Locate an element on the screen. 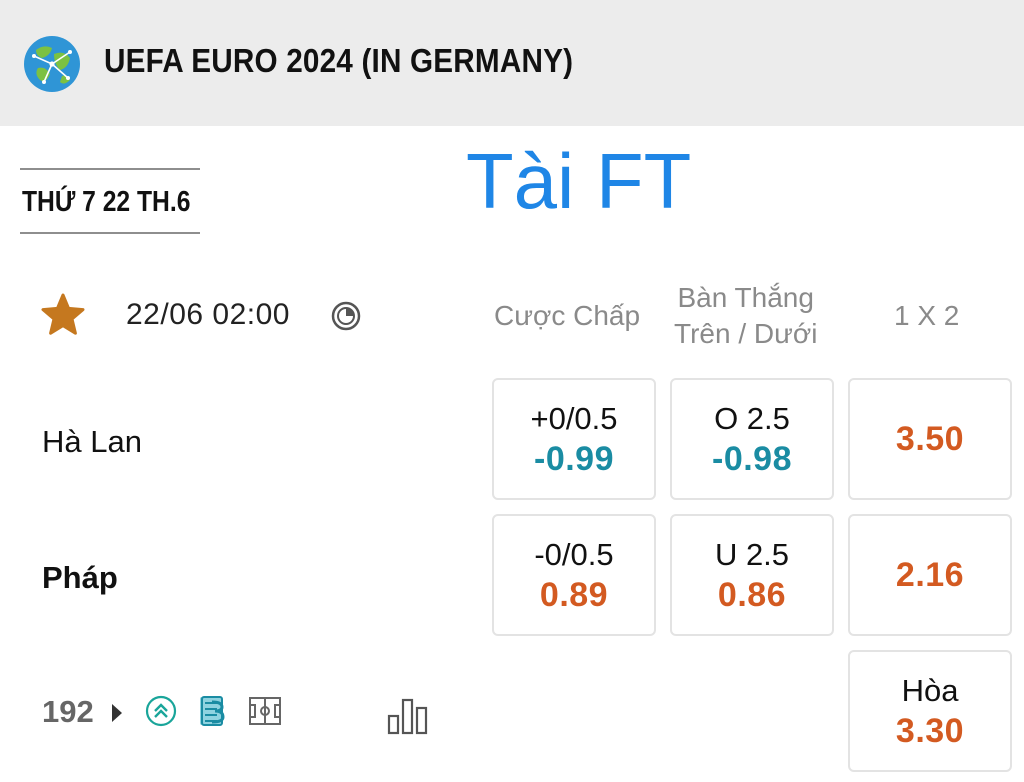 This screenshot has width=1024, height=782. kickoff-time: 22/06 02:00 is located at coordinates (208, 314).